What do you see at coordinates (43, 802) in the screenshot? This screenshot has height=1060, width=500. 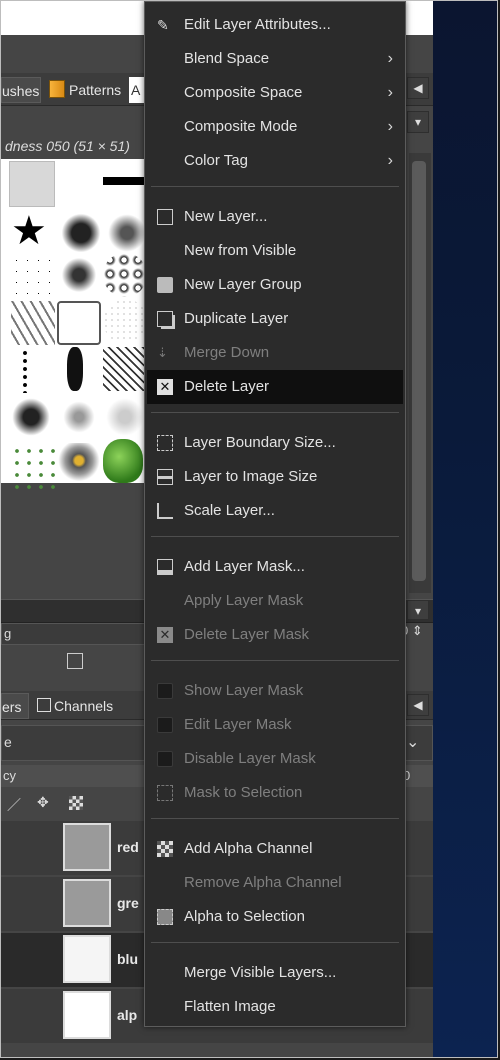 I see `lock-position-icon: ✥` at bounding box center [43, 802].